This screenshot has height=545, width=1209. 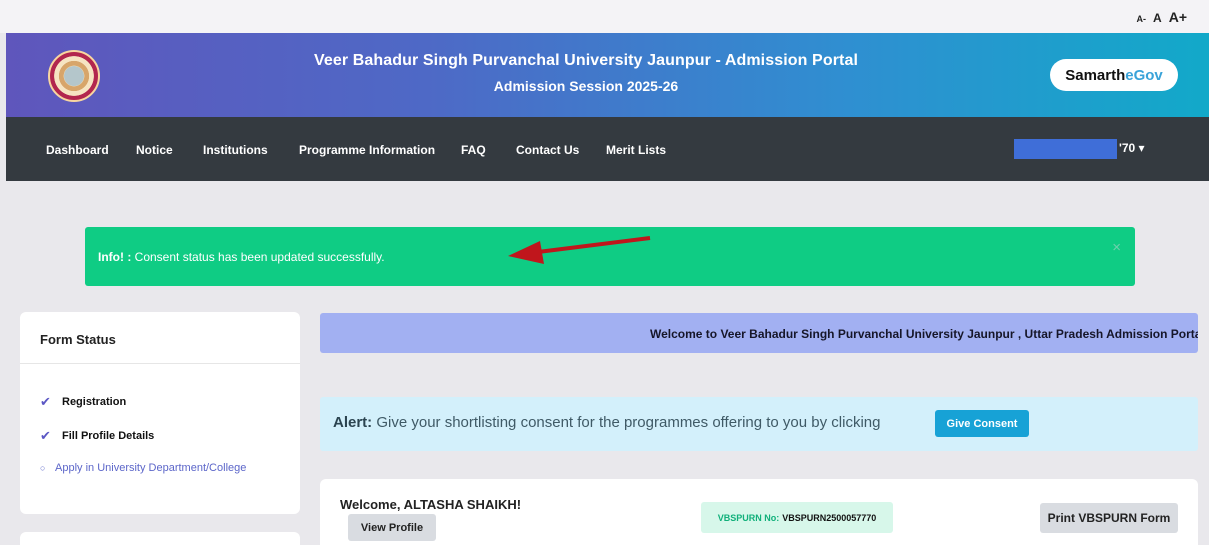 I want to click on reg-number-label: VBSPURN No:, so click(x=748, y=517).